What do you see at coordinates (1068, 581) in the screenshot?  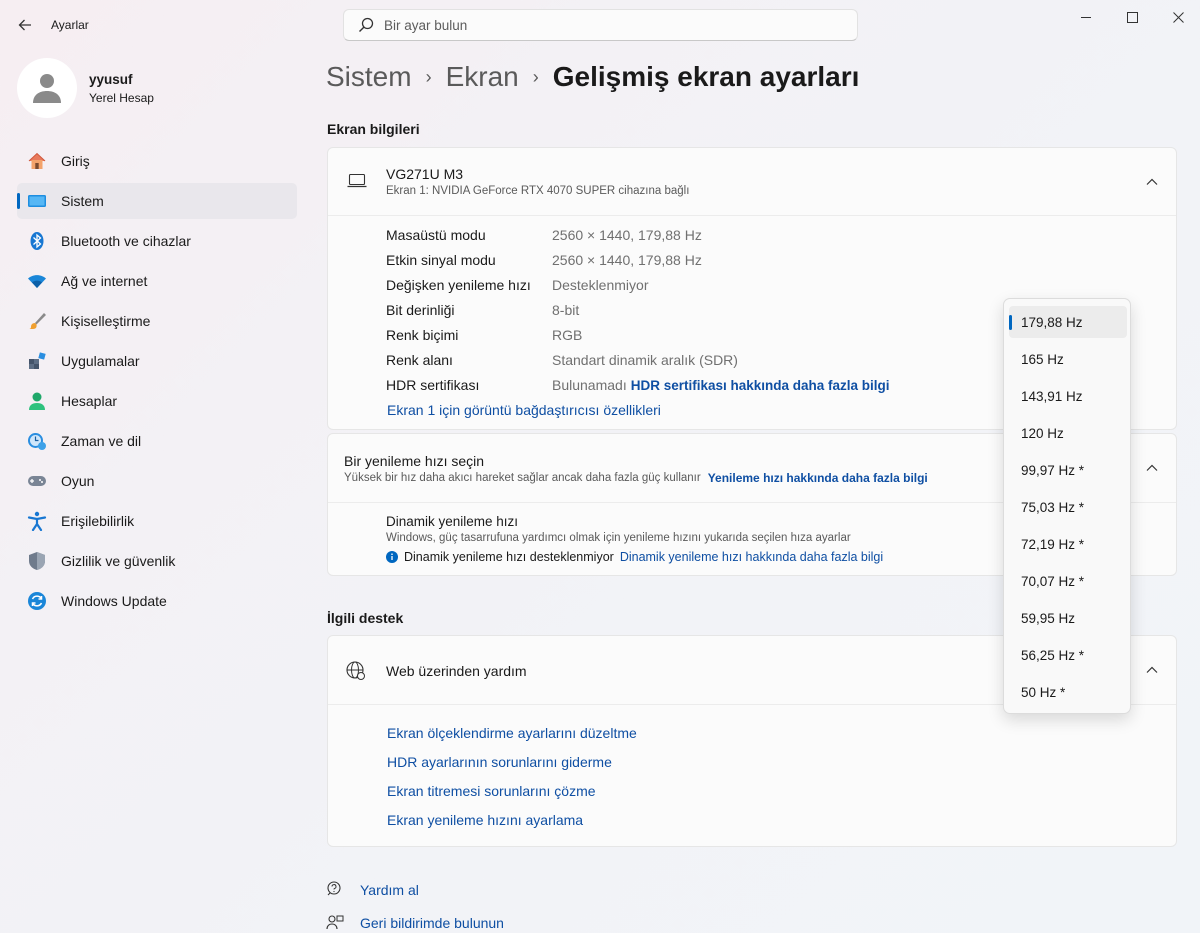 I see `refresh-option: 70,07 Hz *` at bounding box center [1068, 581].